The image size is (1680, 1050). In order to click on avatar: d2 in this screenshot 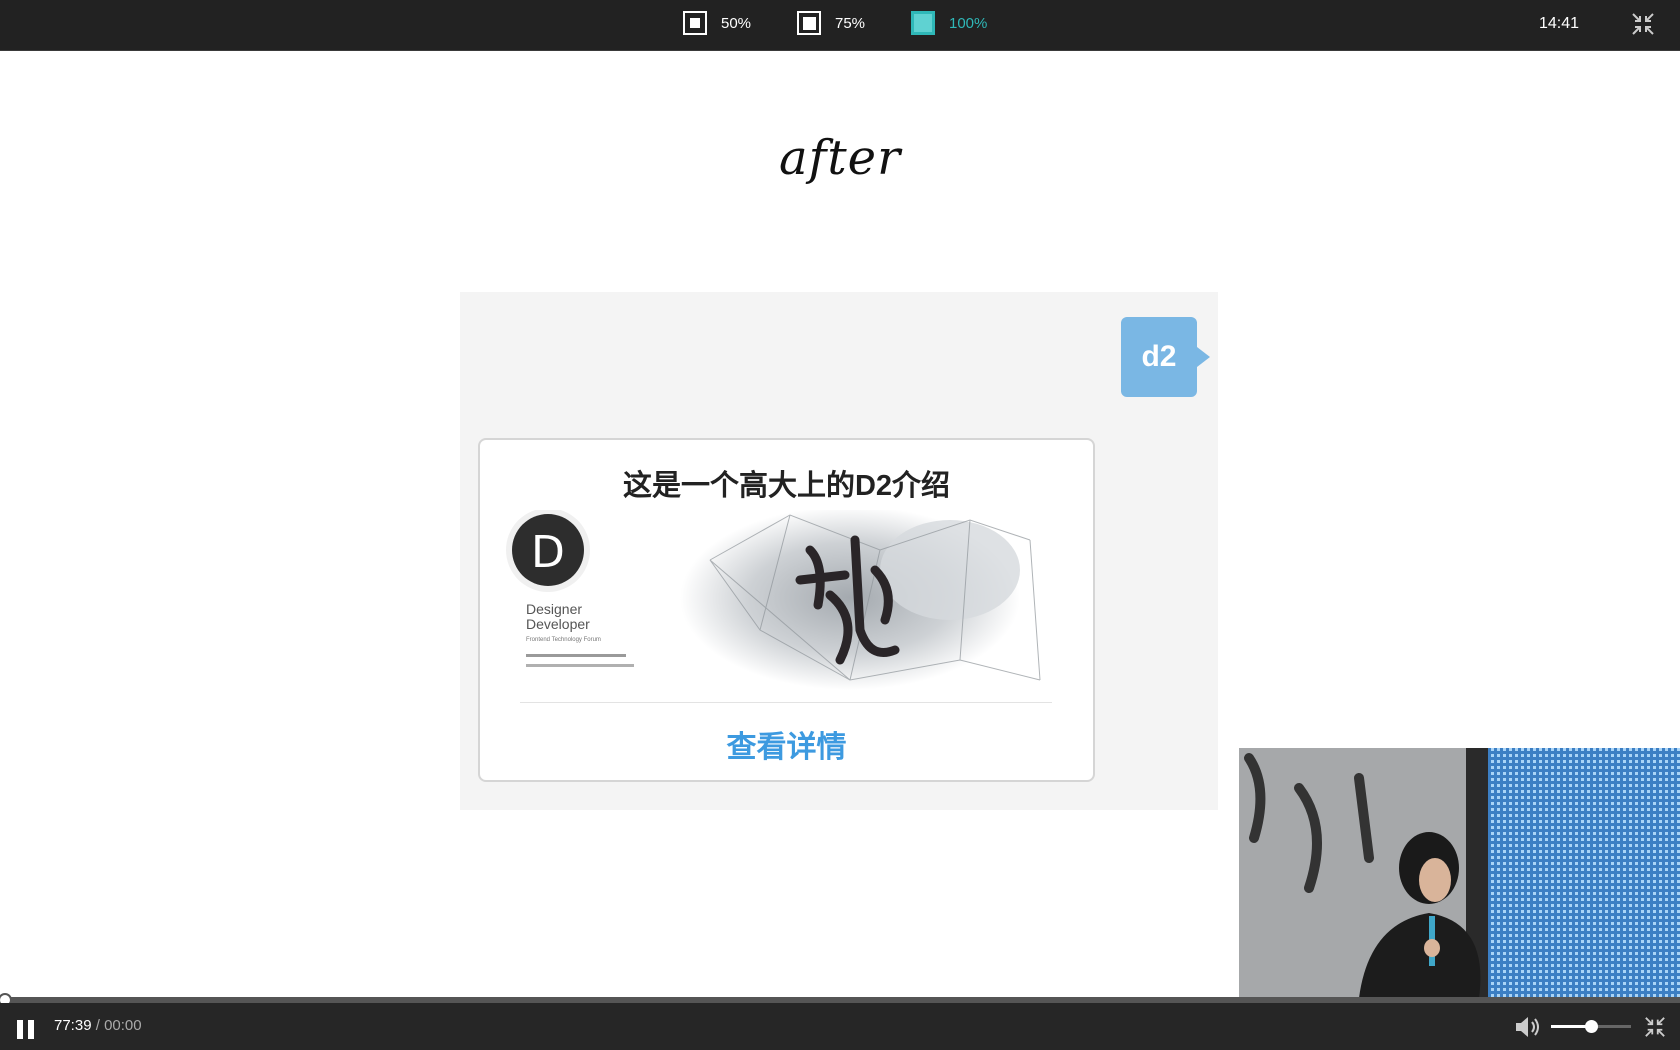, I will do `click(1165, 357)`.